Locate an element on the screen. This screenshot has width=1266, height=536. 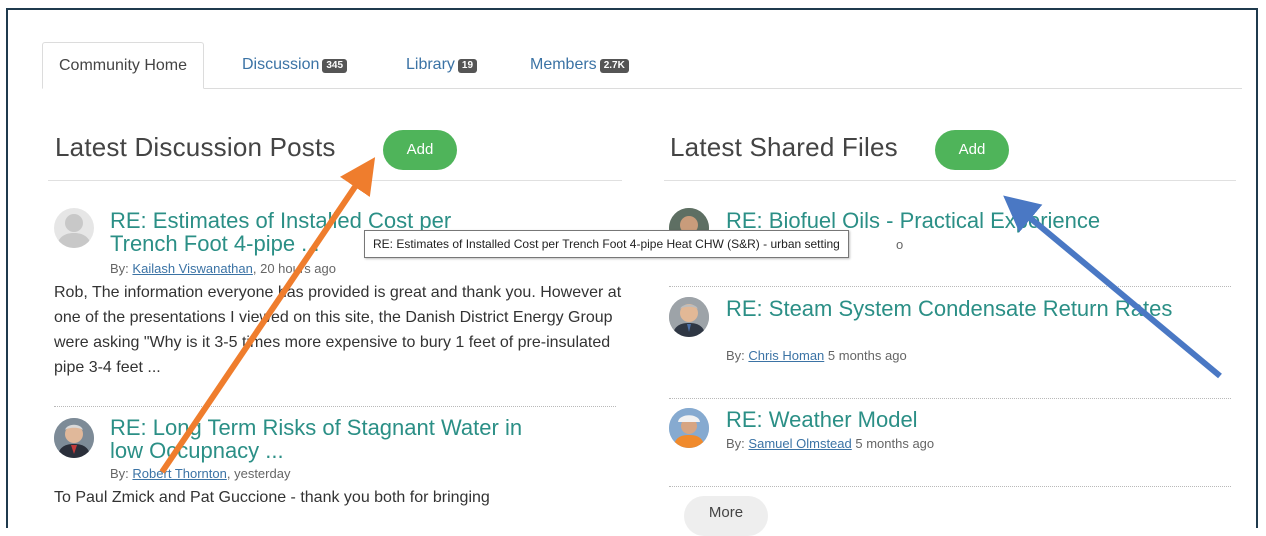
discussion-post-byline: By: Robert Thornton, yesterday is located at coordinates (200, 473).